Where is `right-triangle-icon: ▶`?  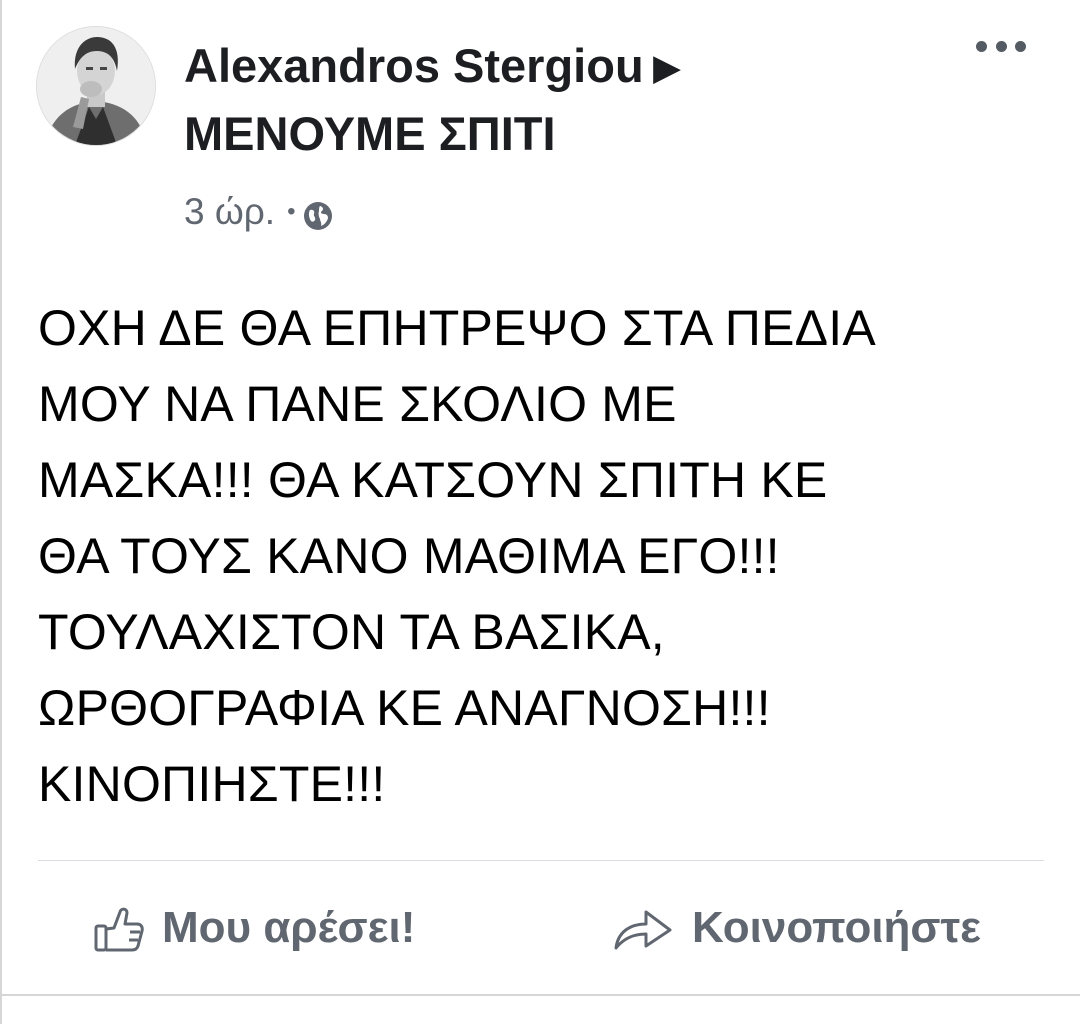 right-triangle-icon: ▶ is located at coordinates (666, 68).